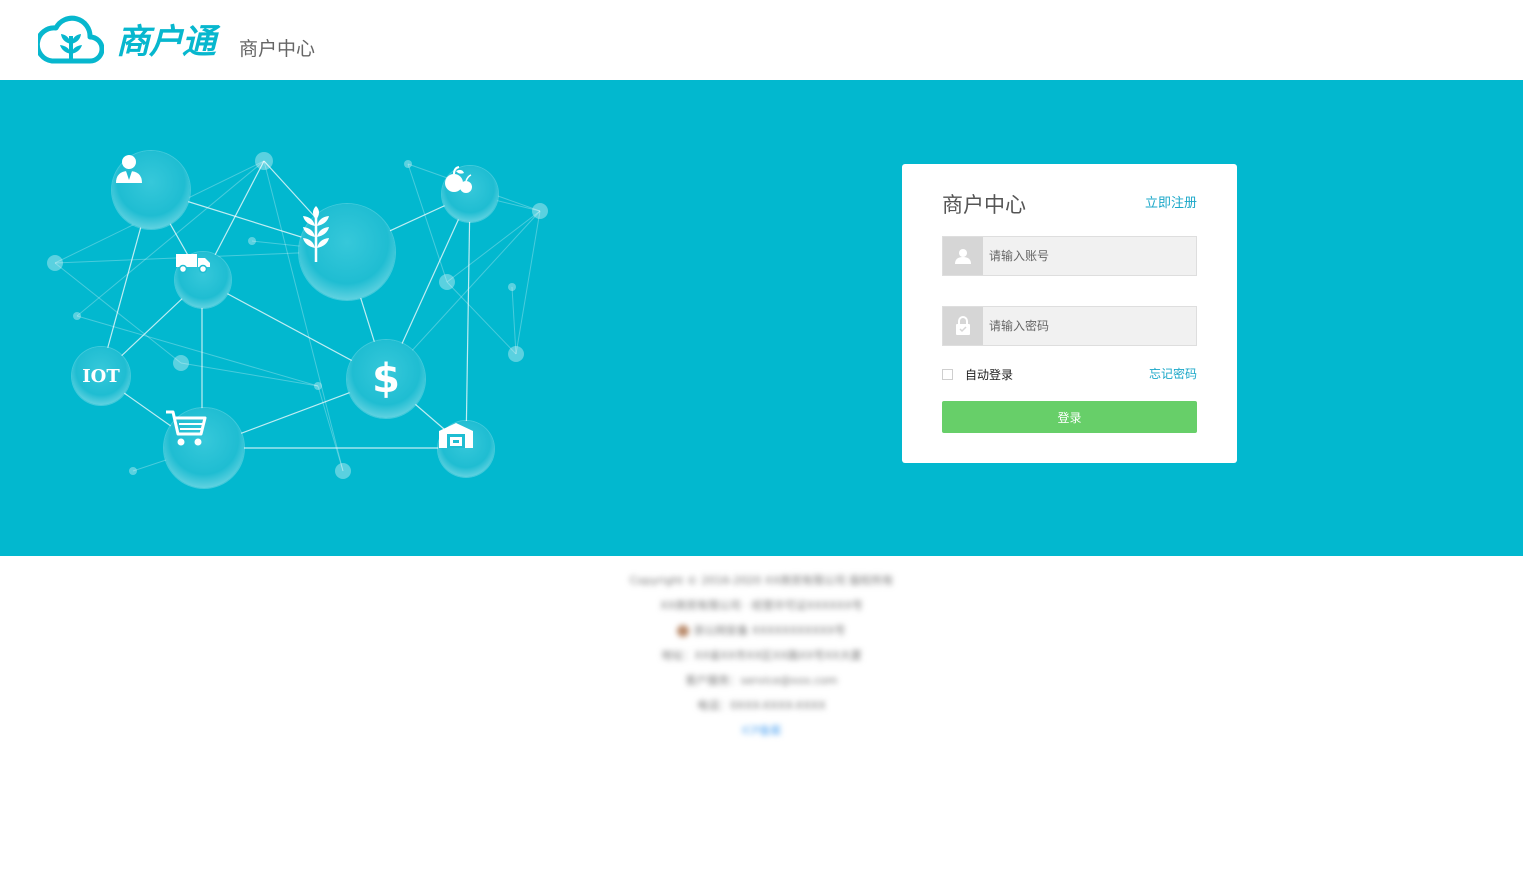  I want to click on auto-login-option: 自动登录, so click(977, 374).